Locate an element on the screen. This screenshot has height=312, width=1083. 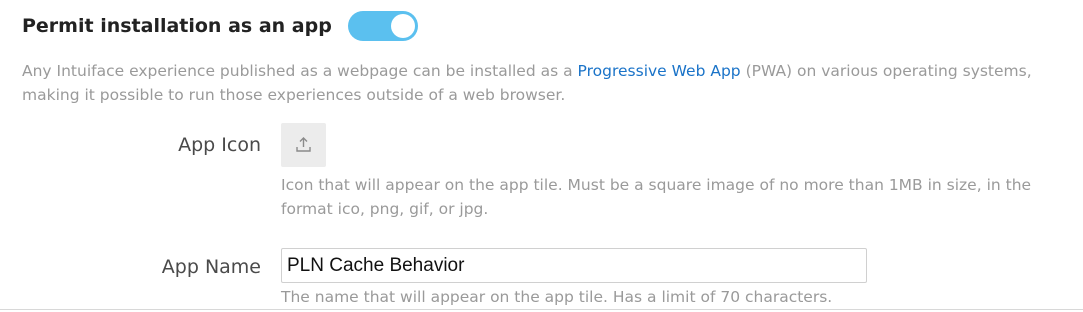
permit-install-toggle is located at coordinates (383, 26).